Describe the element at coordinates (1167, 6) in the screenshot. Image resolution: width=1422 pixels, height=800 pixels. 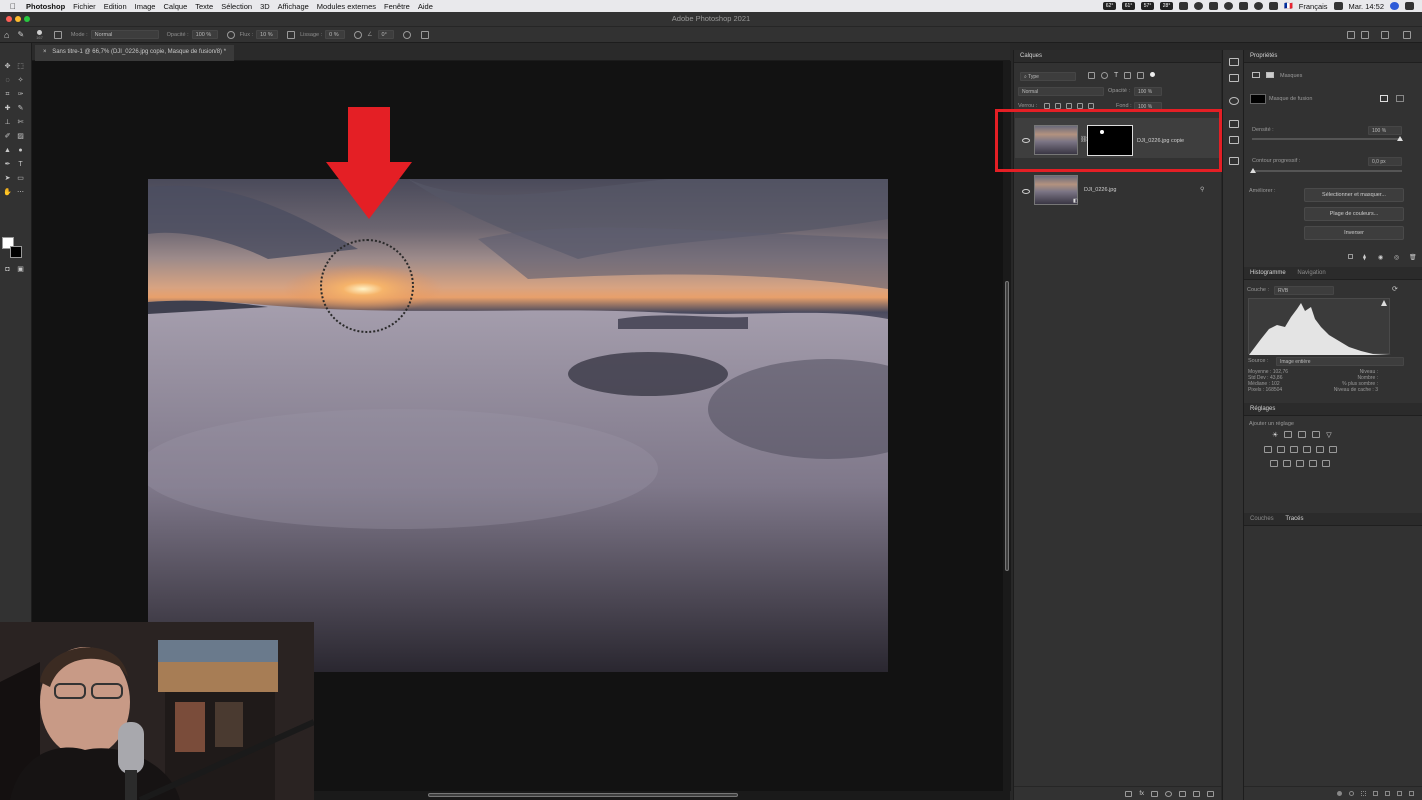
I see `sensor-icon: 28°` at that location.